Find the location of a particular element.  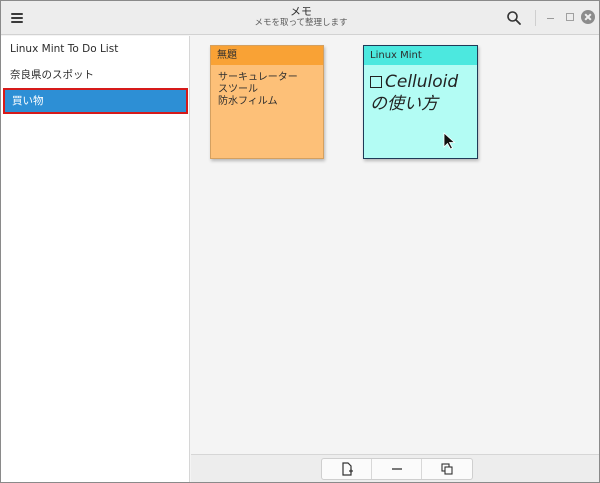

note-card: 無題 サーキュレーター スツール 防水フィルム is located at coordinates (267, 102).